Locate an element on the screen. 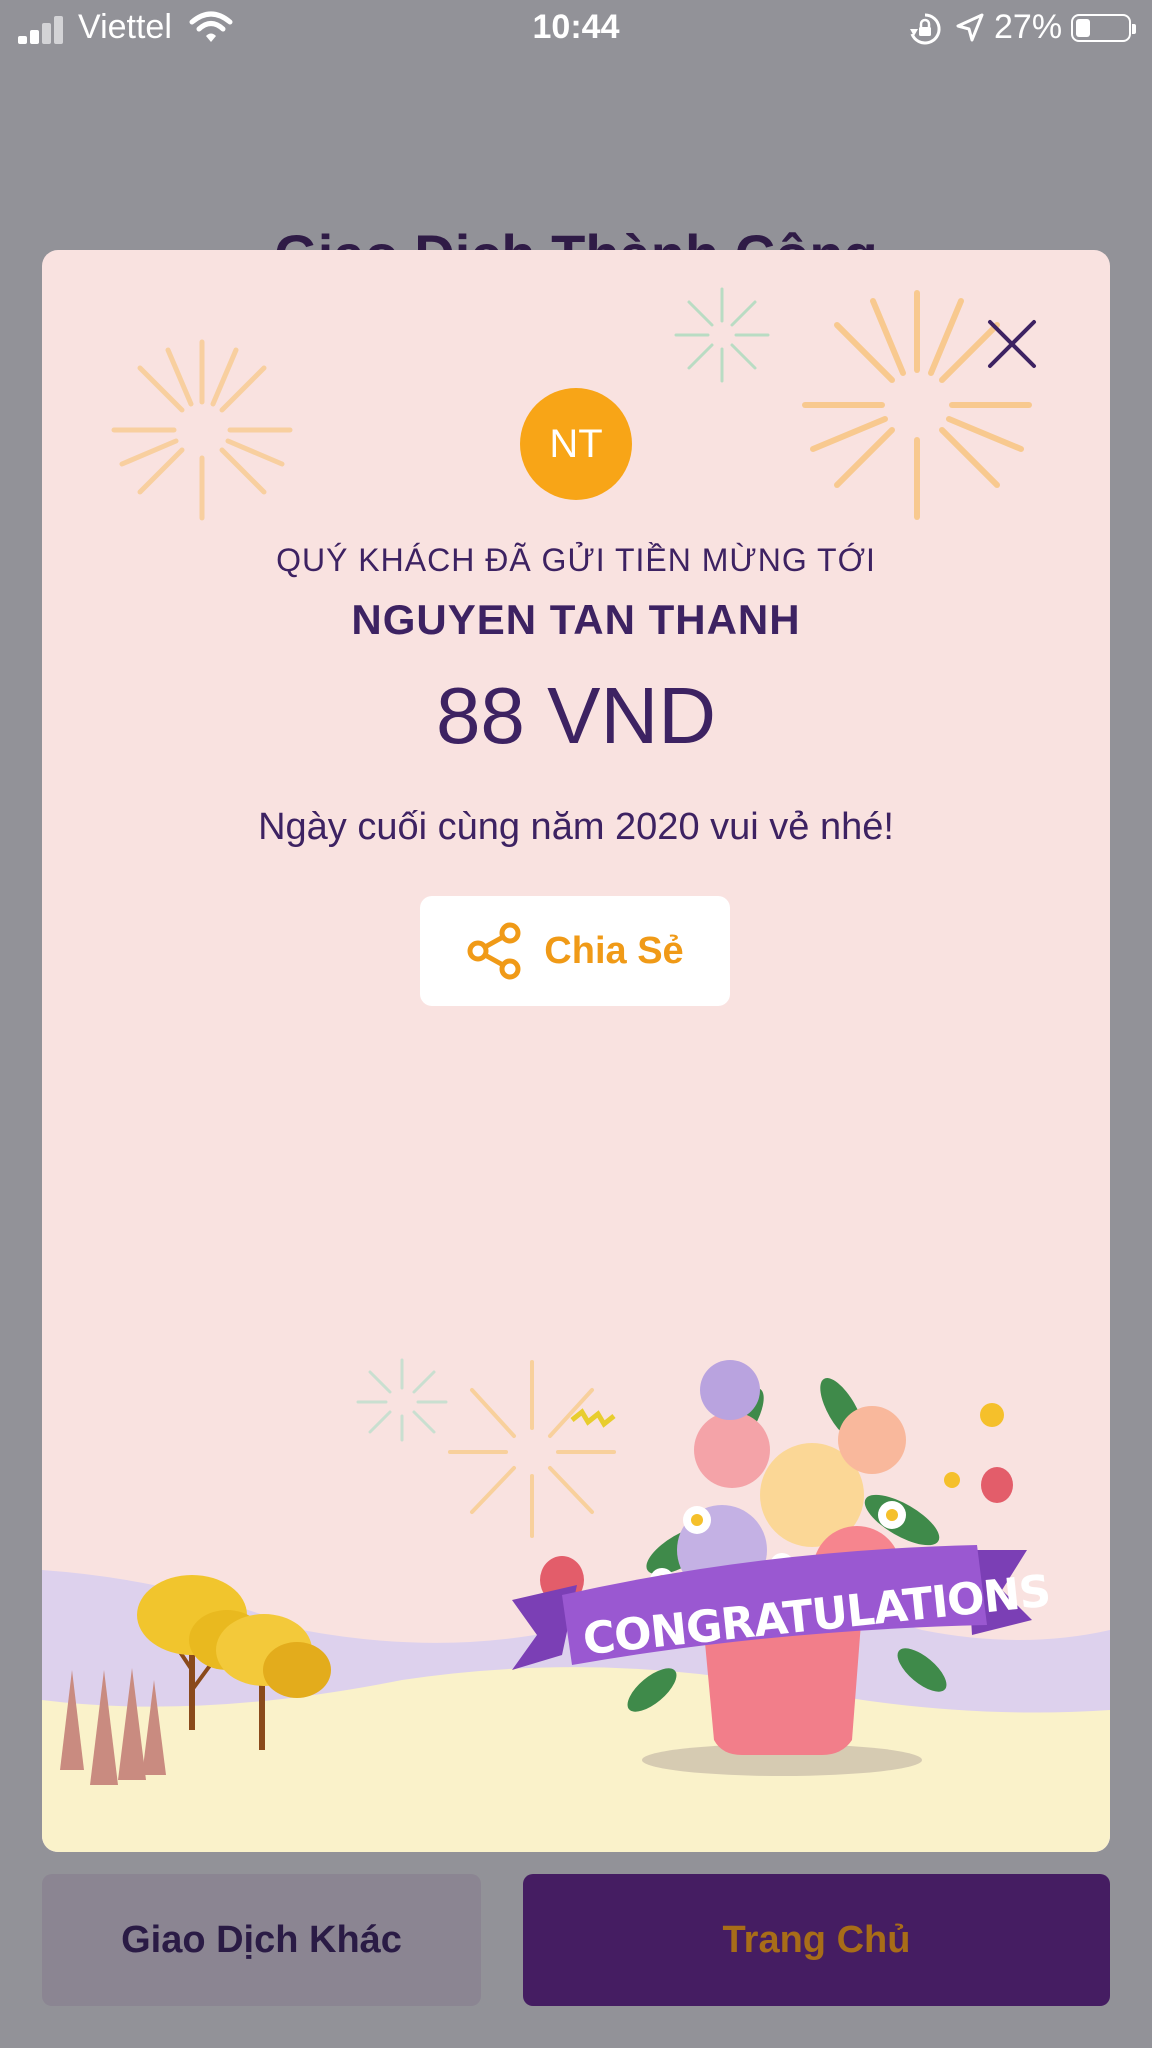 The image size is (1152, 2048). other-transaction-button: Giao Dịch Khác is located at coordinates (261, 1940).